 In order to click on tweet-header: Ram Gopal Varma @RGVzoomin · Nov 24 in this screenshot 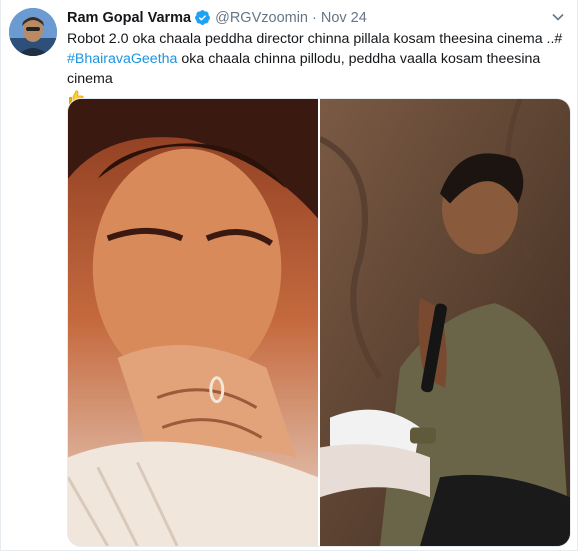, I will do `click(217, 17)`.